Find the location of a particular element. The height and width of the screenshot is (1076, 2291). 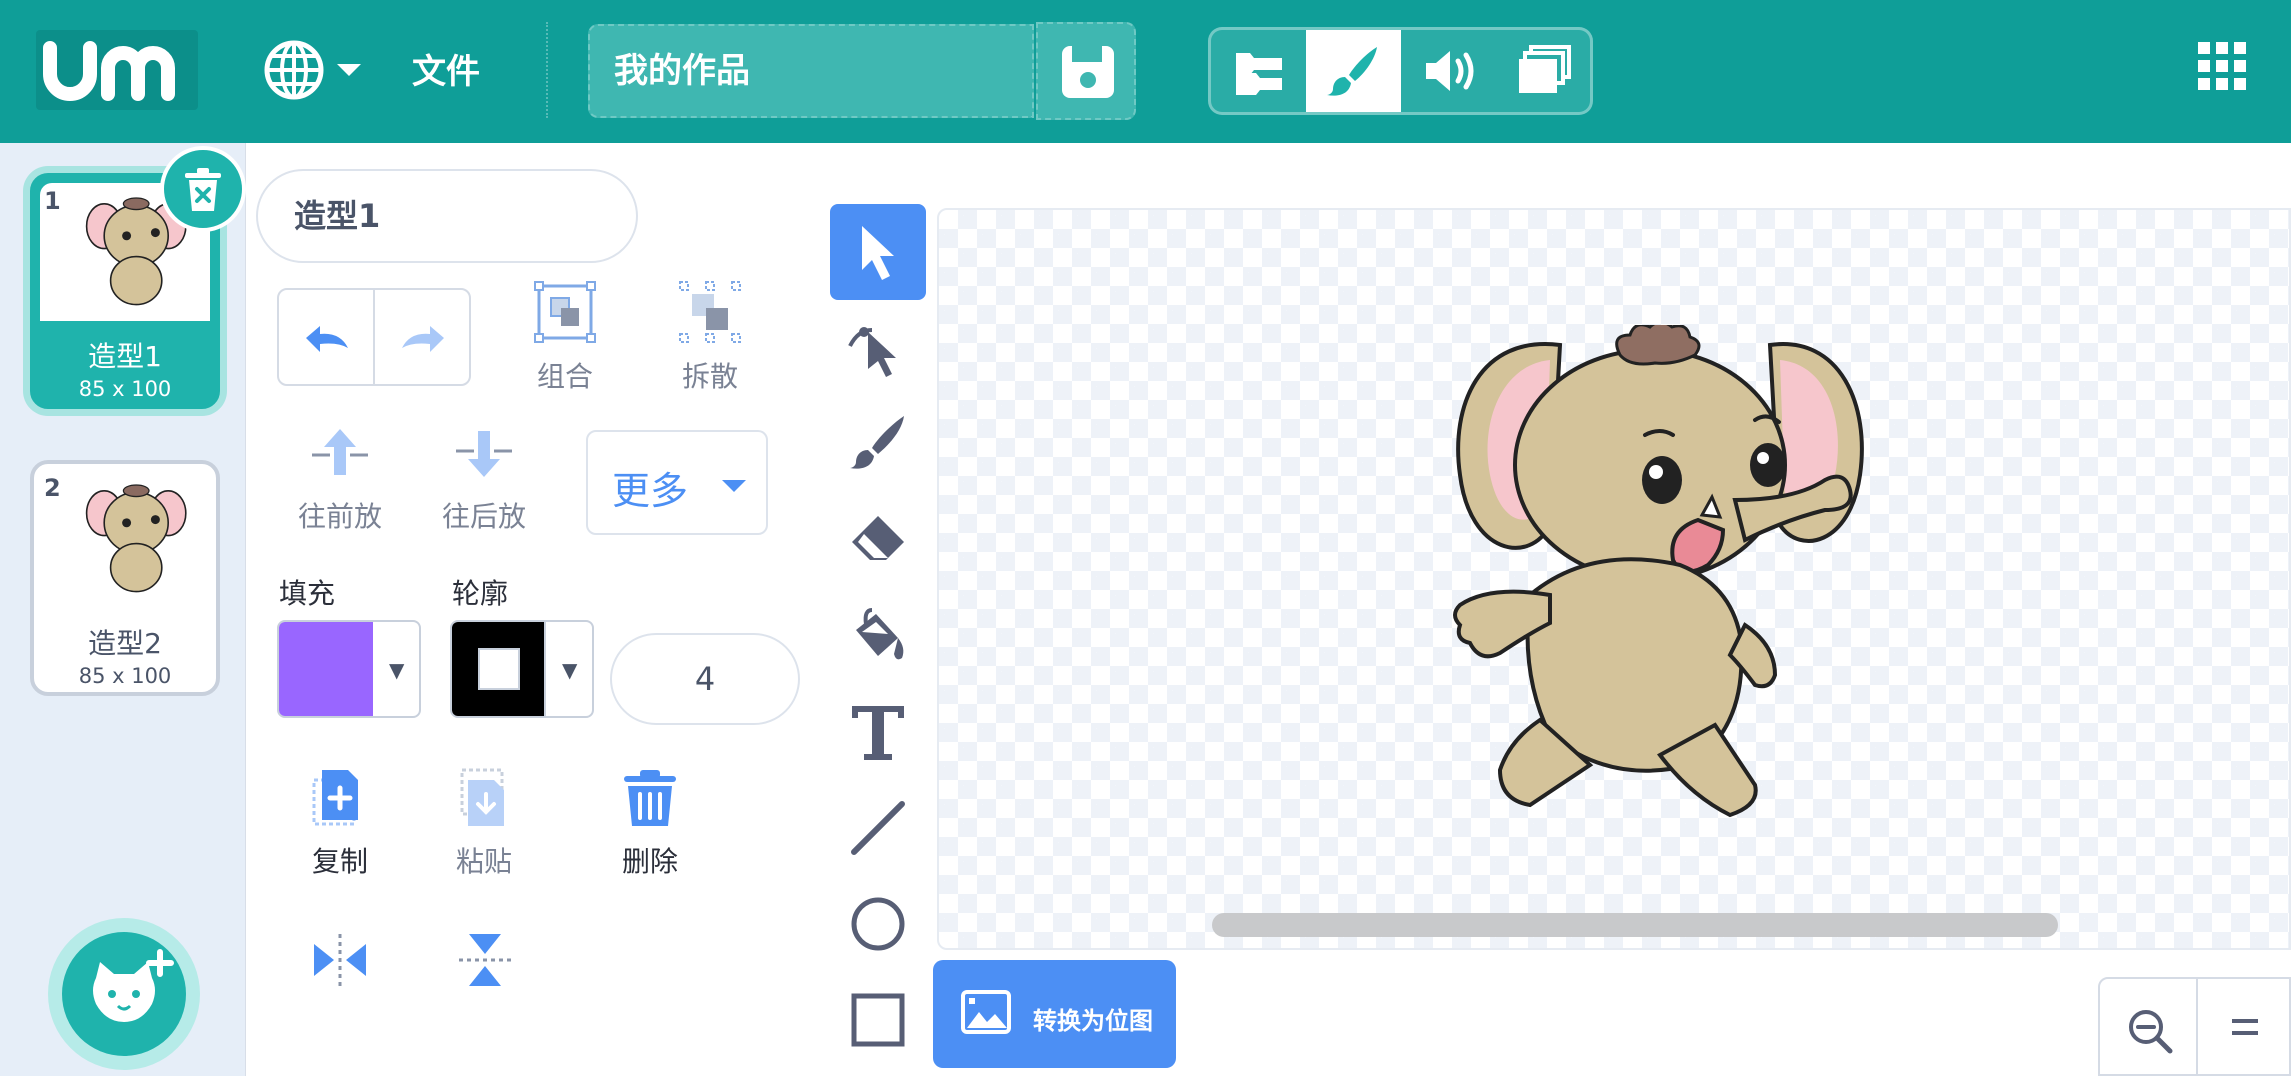

fill-color-picker: ▼ is located at coordinates (349, 669).